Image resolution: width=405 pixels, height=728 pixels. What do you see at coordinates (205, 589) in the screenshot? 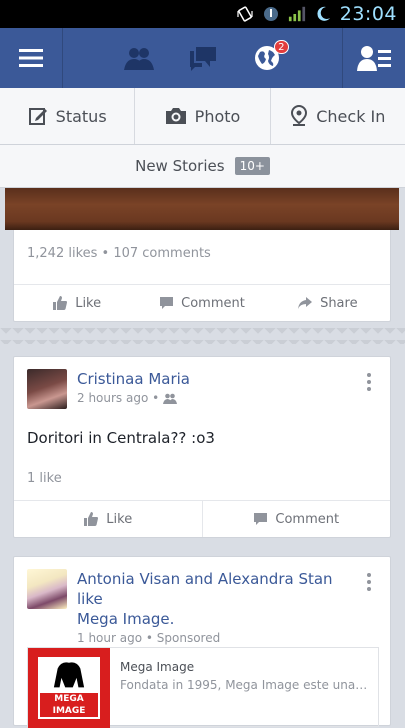
I see `friends-names: Antonia Visan and Alexandra Stan like` at bounding box center [205, 589].